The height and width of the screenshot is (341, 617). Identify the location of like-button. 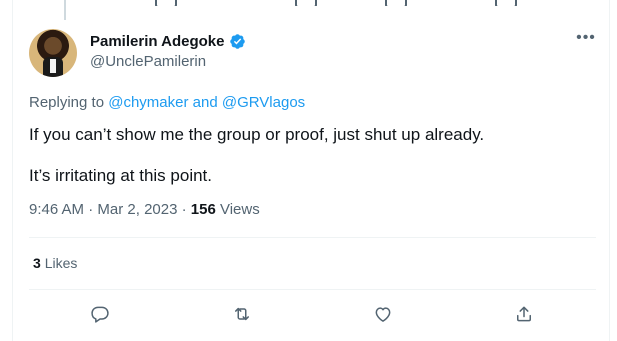
(383, 314).